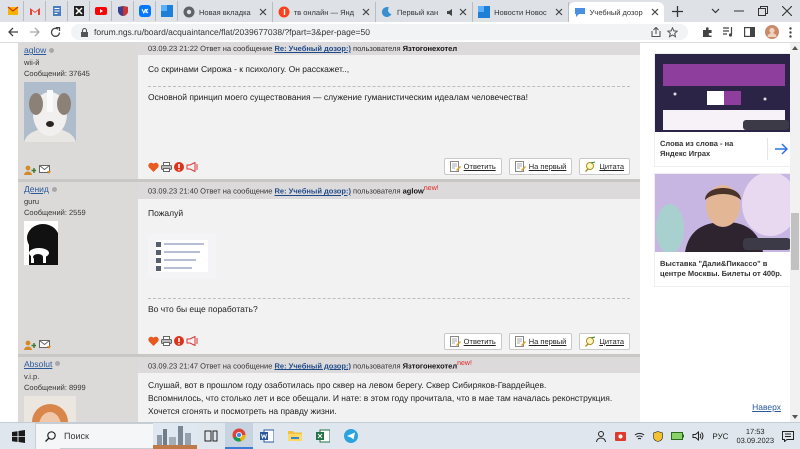 The width and height of the screenshot is (800, 449). What do you see at coordinates (211, 436) in the screenshot?
I see `task-view-icon` at bounding box center [211, 436].